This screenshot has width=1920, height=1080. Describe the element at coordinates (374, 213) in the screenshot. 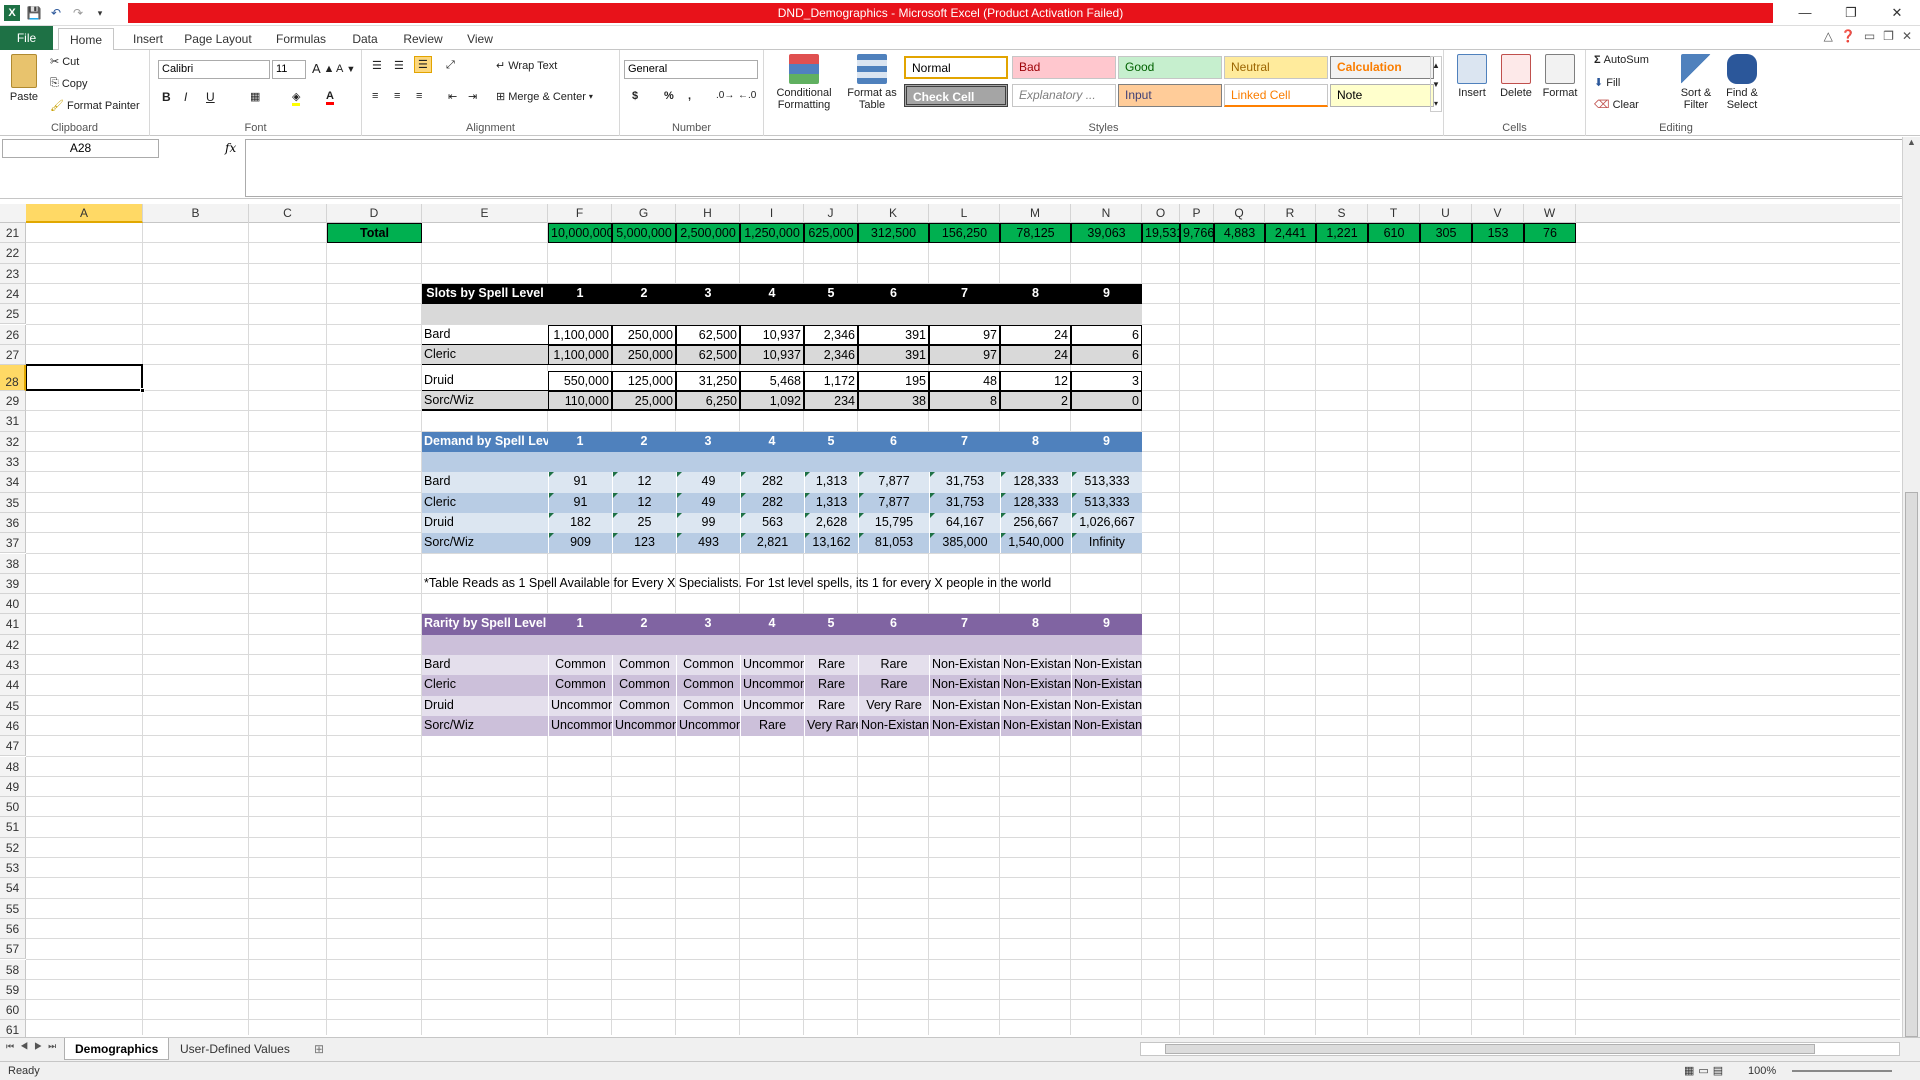

I see `column-header-d: D` at that location.